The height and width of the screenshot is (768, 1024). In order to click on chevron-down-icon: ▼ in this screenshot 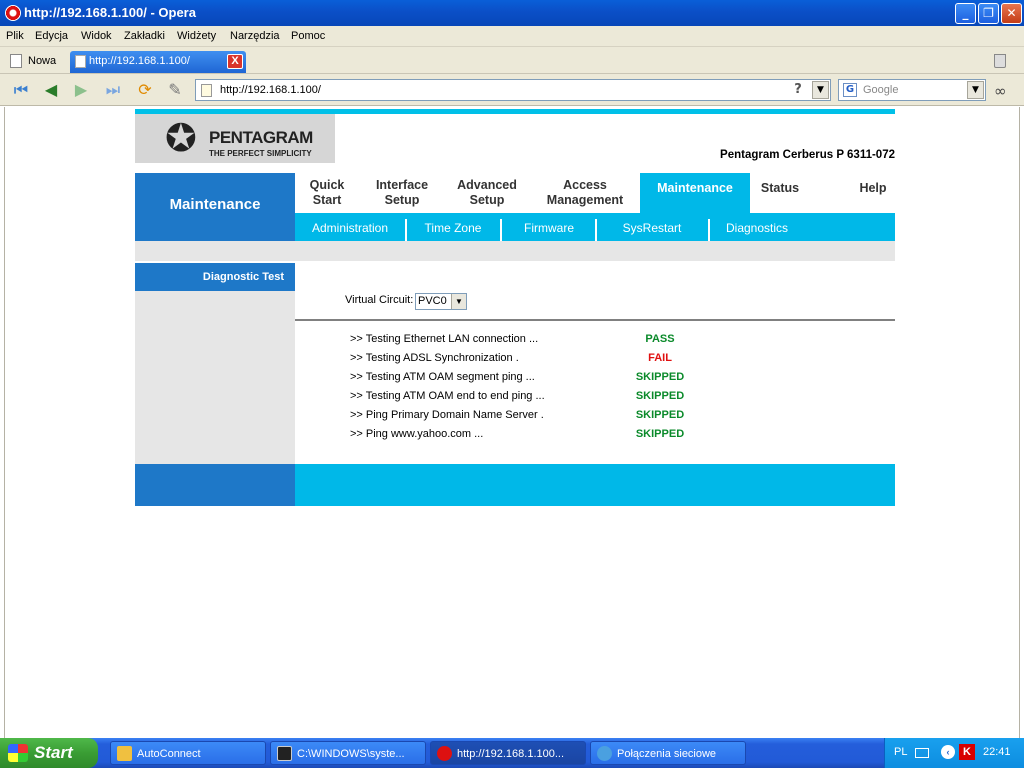, I will do `click(458, 301)`.